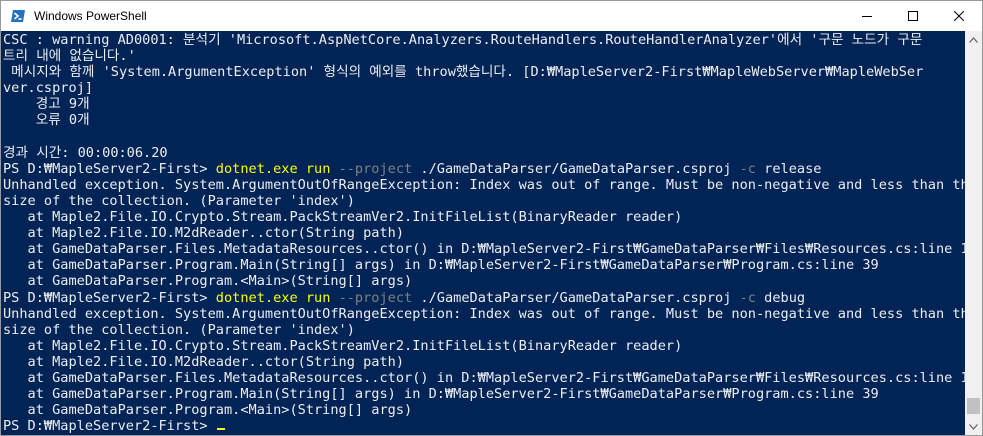  Describe the element at coordinates (973, 233) in the screenshot. I see `vertical-scrollbar` at that location.